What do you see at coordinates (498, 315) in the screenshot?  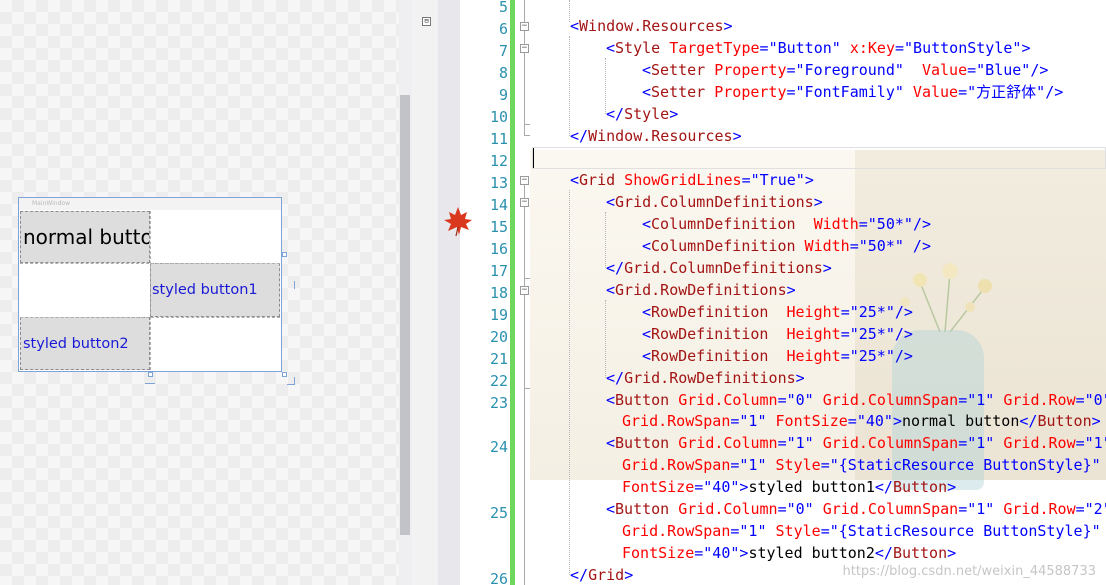 I see `line-number: 19` at bounding box center [498, 315].